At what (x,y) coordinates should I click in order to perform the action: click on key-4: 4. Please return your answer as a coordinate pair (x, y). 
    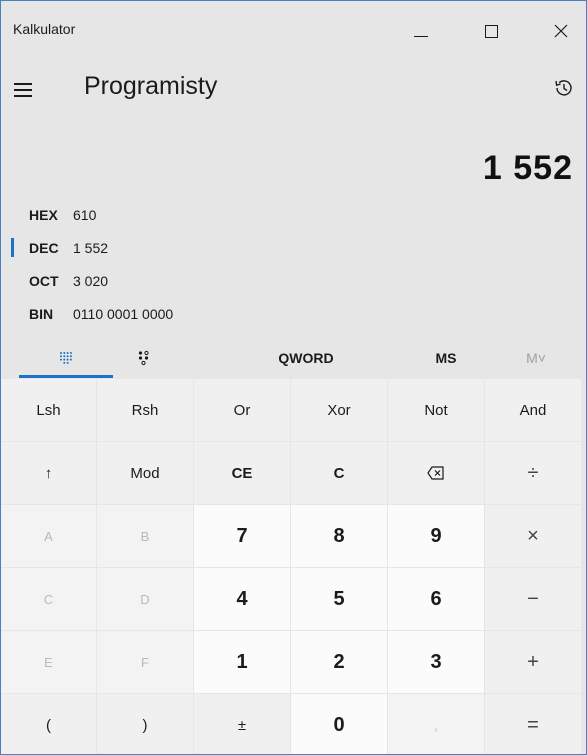
    Looking at the image, I should click on (242, 599).